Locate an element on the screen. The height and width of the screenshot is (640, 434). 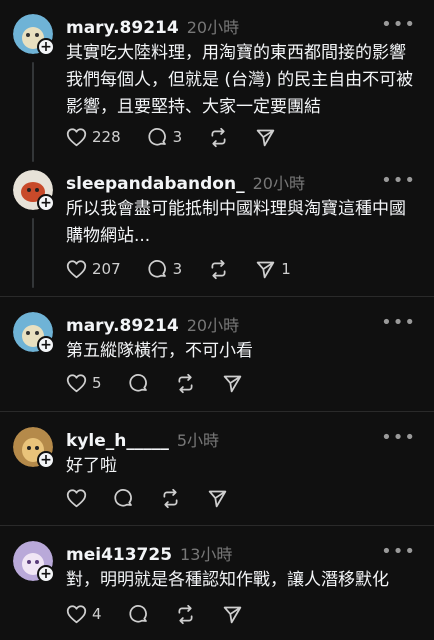
post-text: 好了啦 is located at coordinates (91, 466).